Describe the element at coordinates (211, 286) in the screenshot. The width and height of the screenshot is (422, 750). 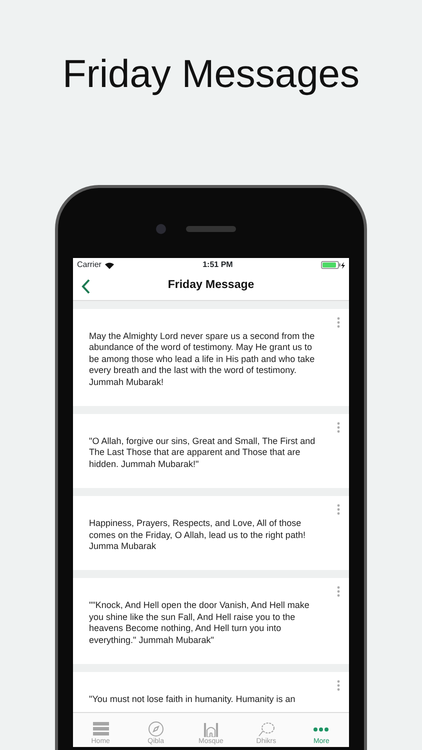
I see `screen-title: Friday Message` at that location.